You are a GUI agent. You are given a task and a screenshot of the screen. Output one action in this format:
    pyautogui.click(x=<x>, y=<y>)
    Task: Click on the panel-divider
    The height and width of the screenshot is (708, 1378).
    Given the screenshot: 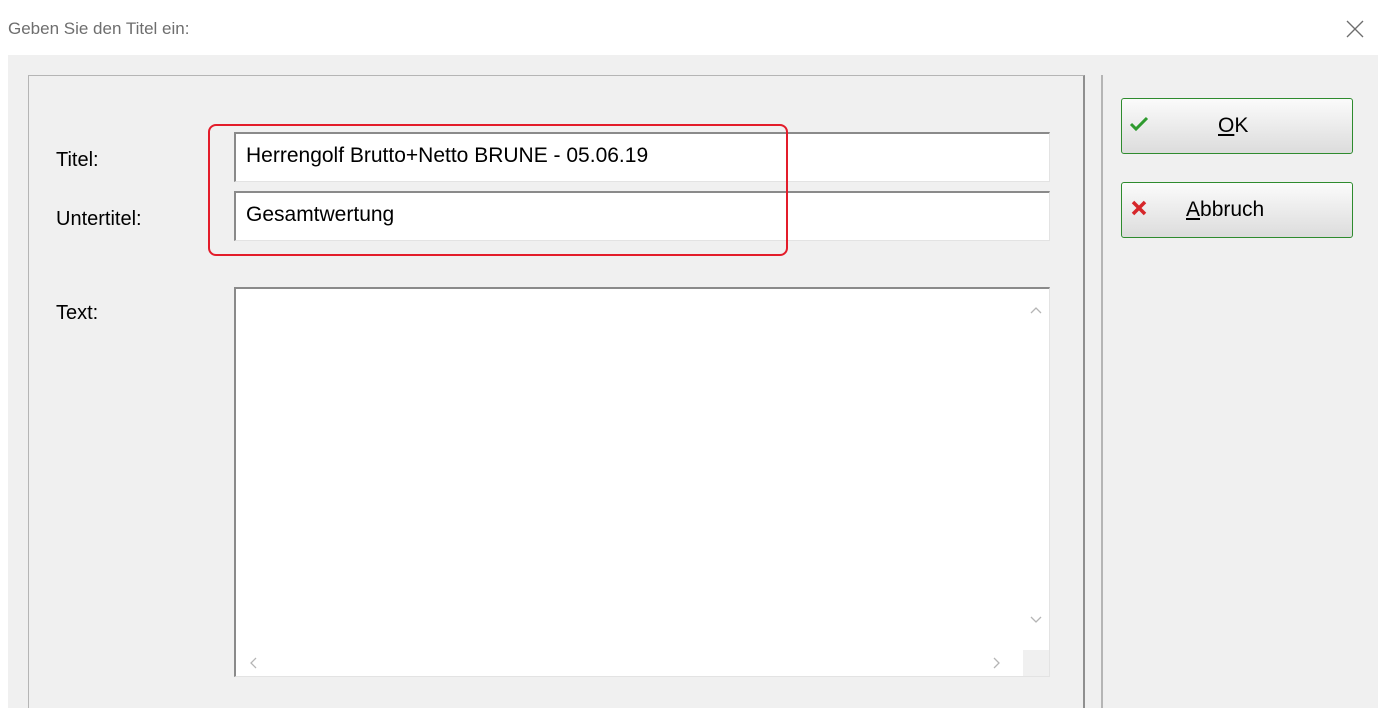 What is the action you would take?
    pyautogui.click(x=1102, y=391)
    